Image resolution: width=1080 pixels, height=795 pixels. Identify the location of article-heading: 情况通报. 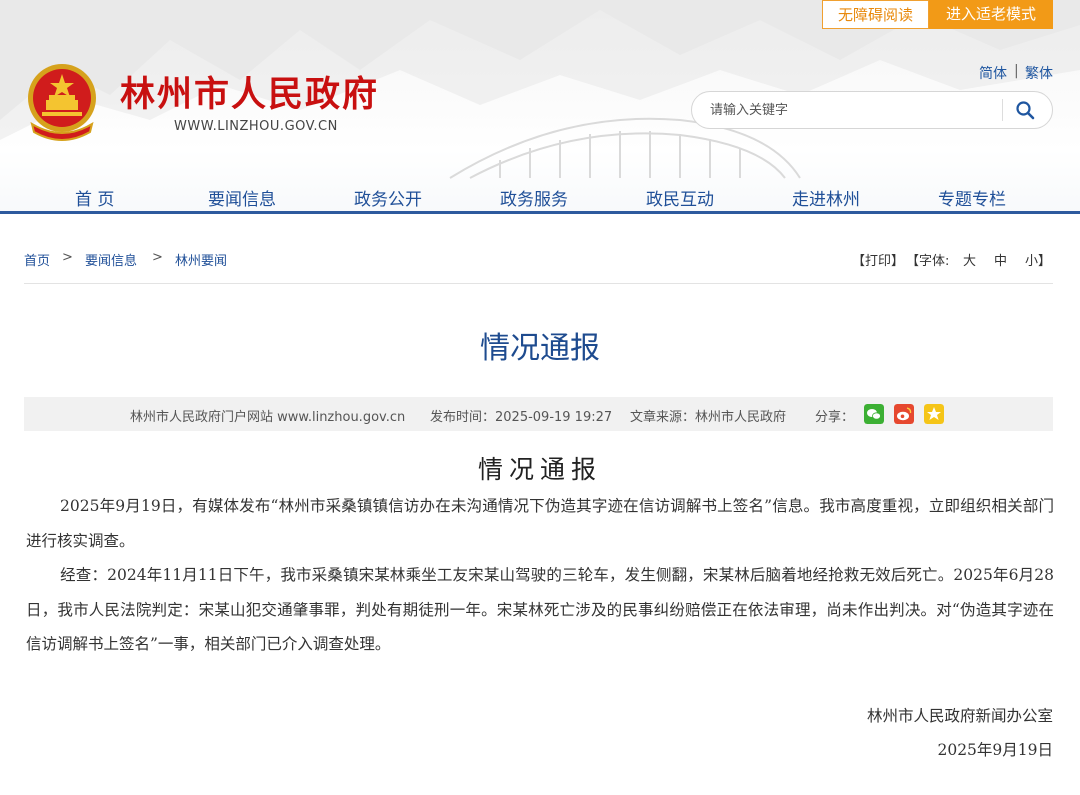
(539, 469).